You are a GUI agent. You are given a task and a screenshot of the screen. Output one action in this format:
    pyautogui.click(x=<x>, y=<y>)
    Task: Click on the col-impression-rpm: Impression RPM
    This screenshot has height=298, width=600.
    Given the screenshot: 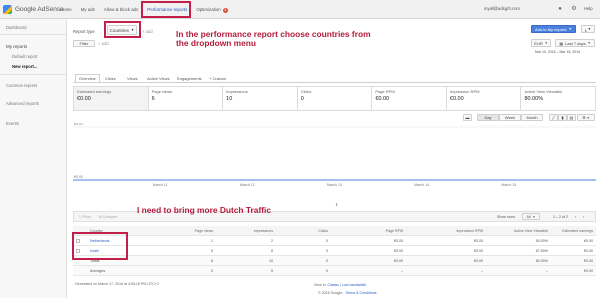 What is the action you would take?
    pyautogui.click(x=448, y=231)
    